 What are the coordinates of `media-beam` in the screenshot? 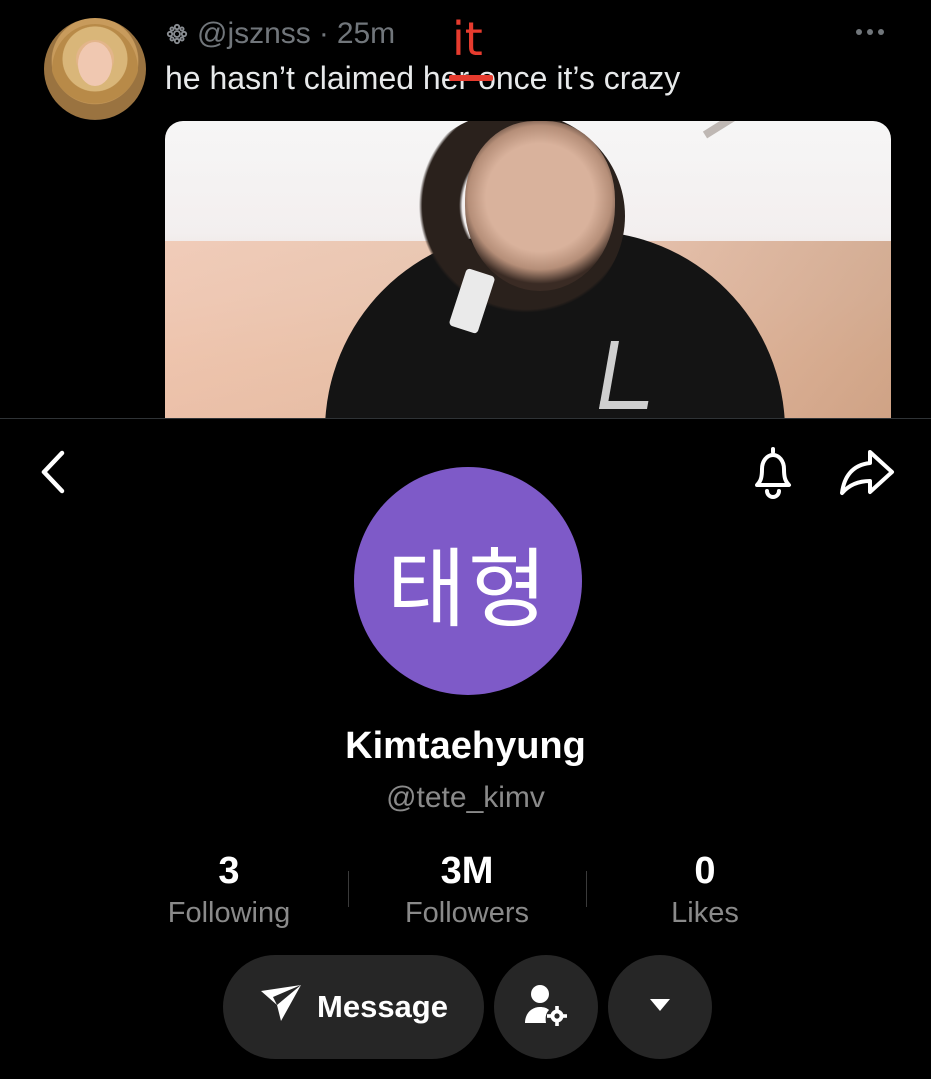 It's located at (796, 130).